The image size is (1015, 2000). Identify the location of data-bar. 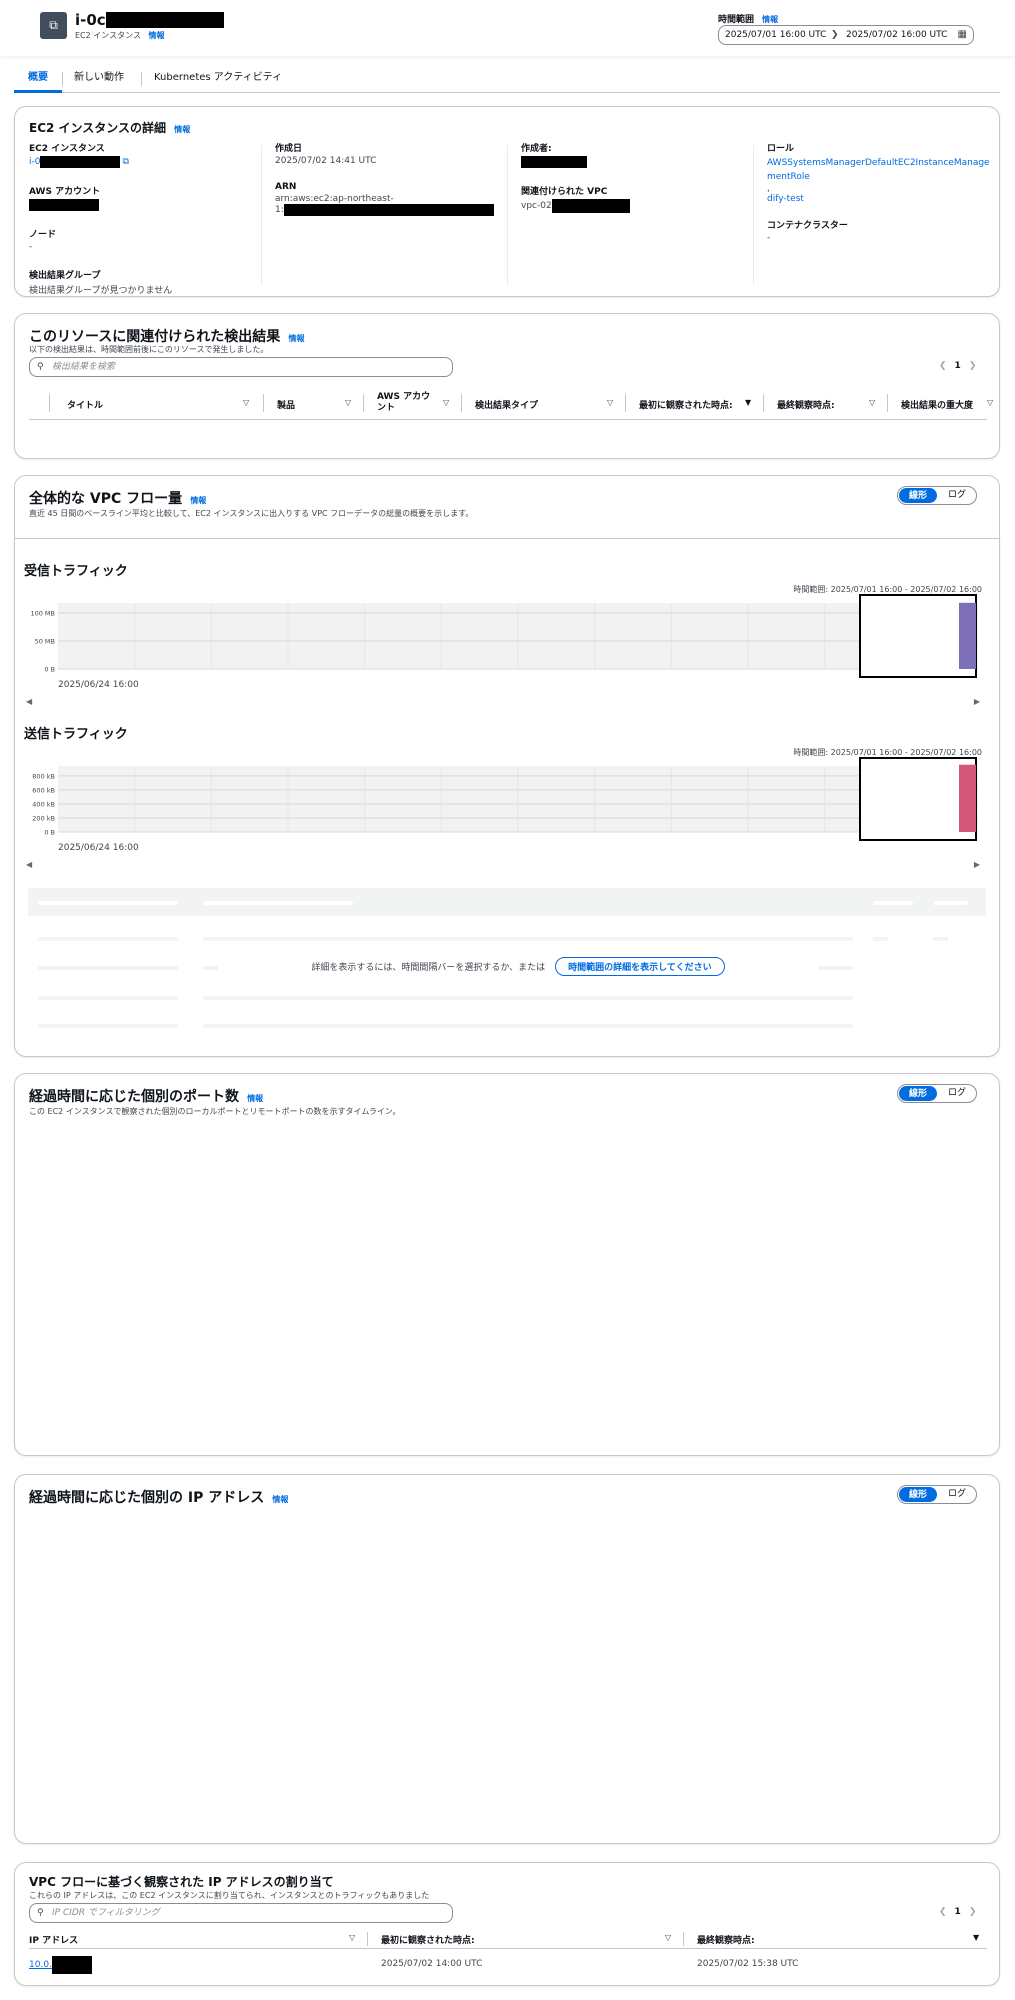
(967, 635).